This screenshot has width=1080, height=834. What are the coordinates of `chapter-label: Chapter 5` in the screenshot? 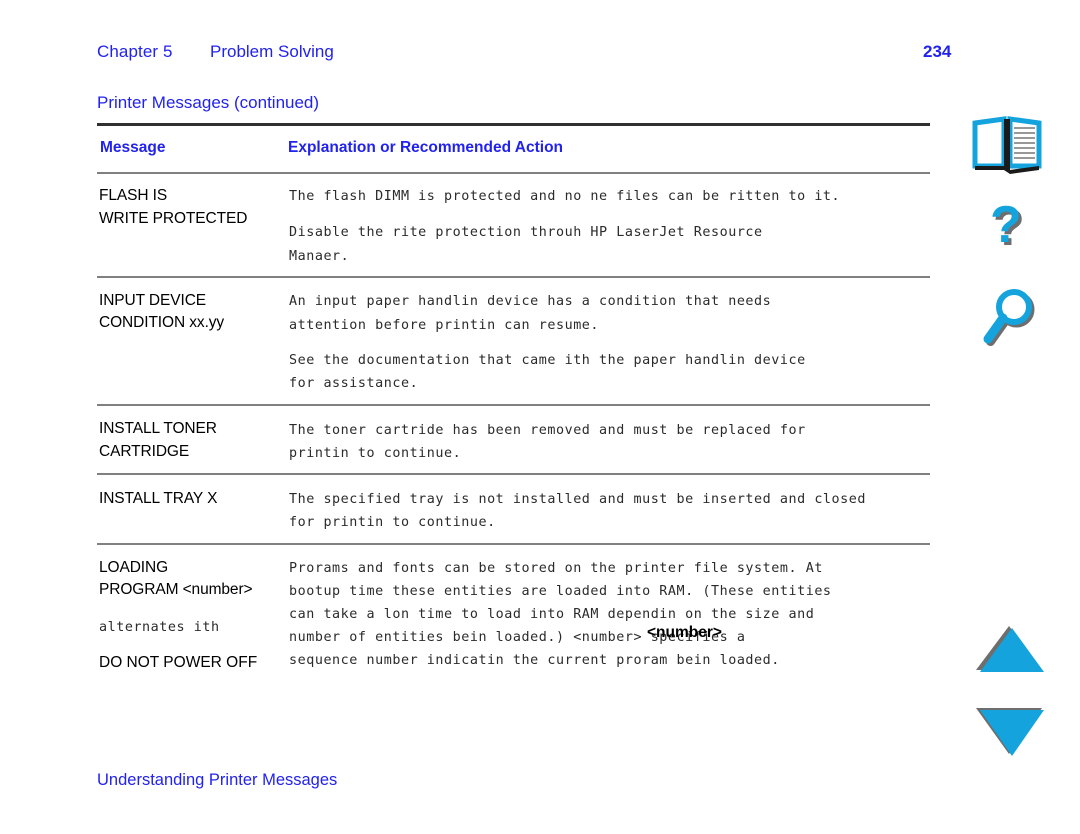 It's located at (135, 51).